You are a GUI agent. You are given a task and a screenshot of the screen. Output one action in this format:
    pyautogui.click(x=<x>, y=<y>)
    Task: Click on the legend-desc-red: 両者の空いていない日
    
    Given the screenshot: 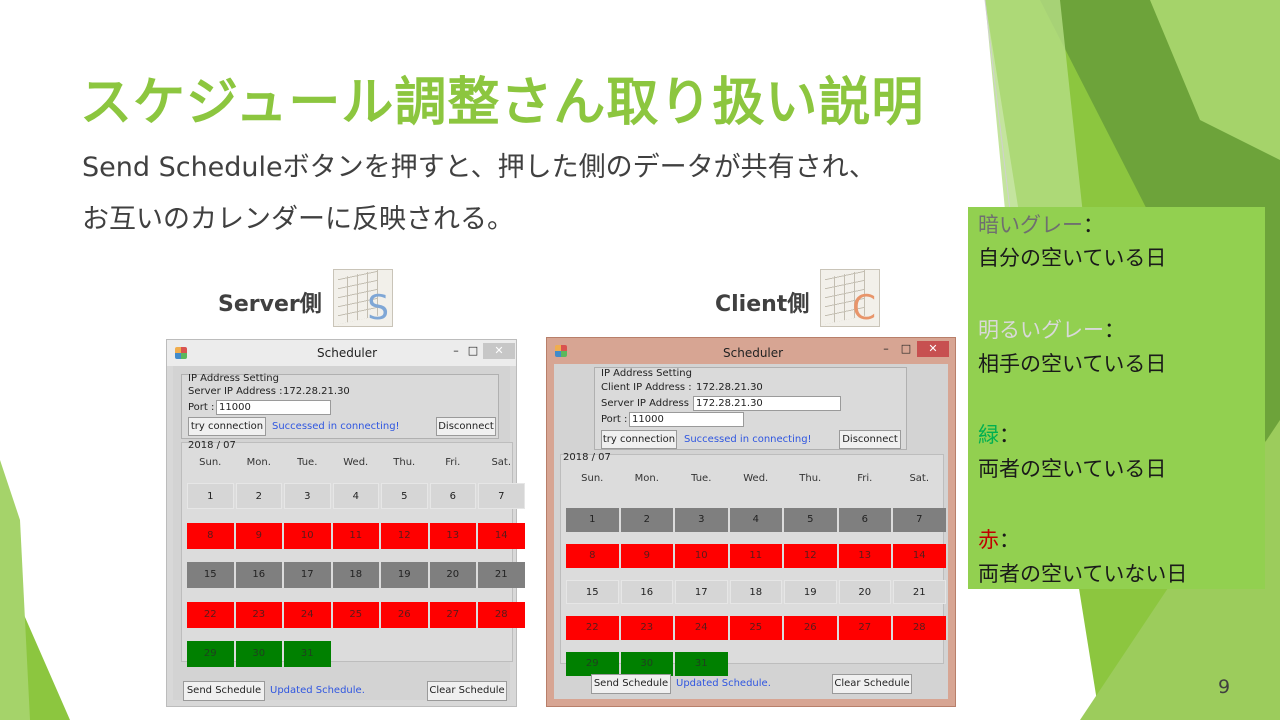 What is the action you would take?
    pyautogui.click(x=1083, y=574)
    